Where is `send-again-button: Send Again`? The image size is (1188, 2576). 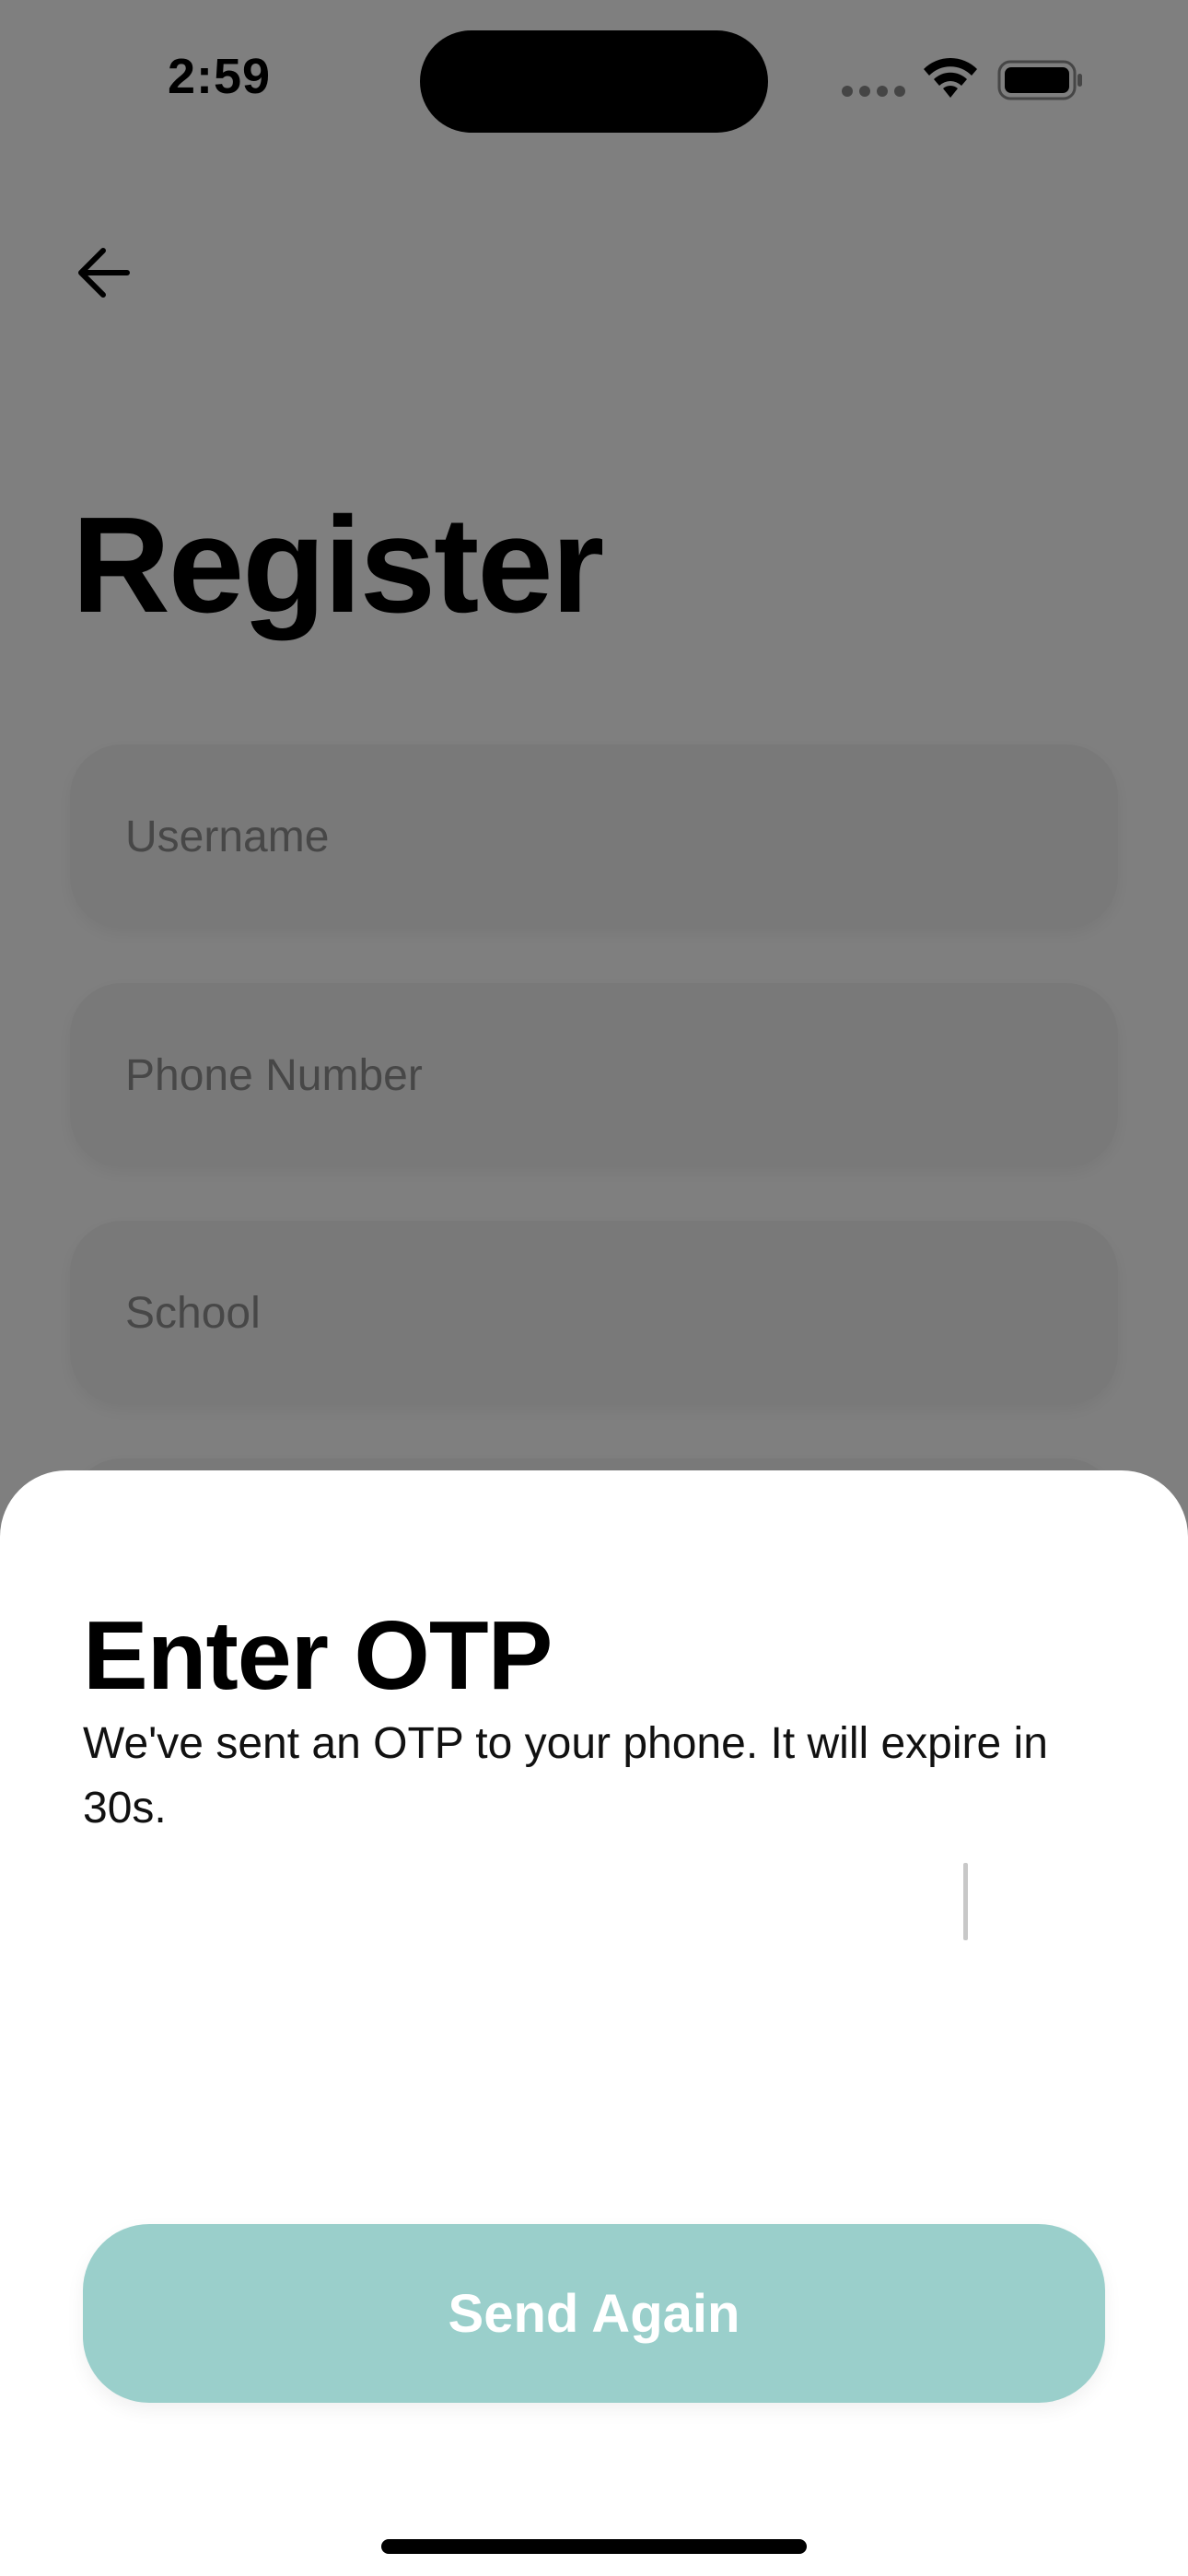 send-again-button: Send Again is located at coordinates (594, 2313).